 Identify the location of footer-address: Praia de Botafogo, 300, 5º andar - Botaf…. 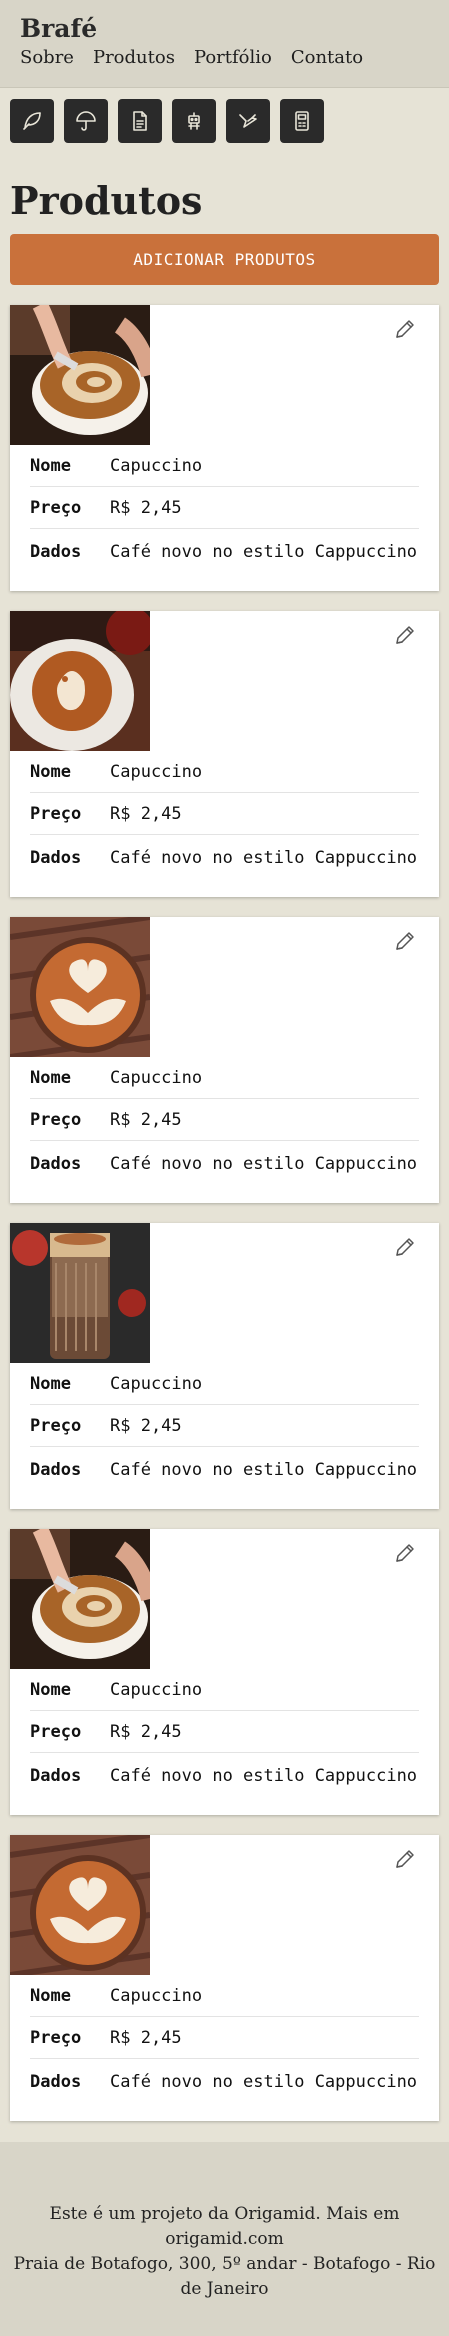
(224, 2276).